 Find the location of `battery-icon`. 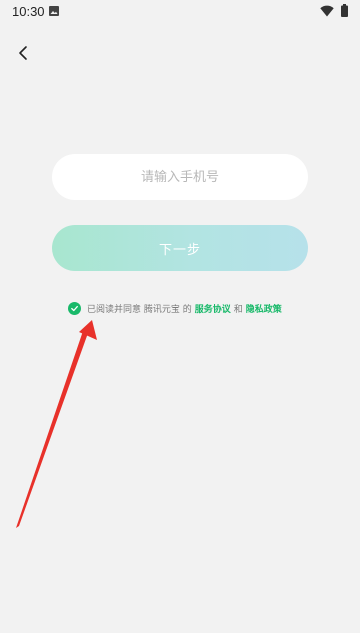

battery-icon is located at coordinates (344, 10).